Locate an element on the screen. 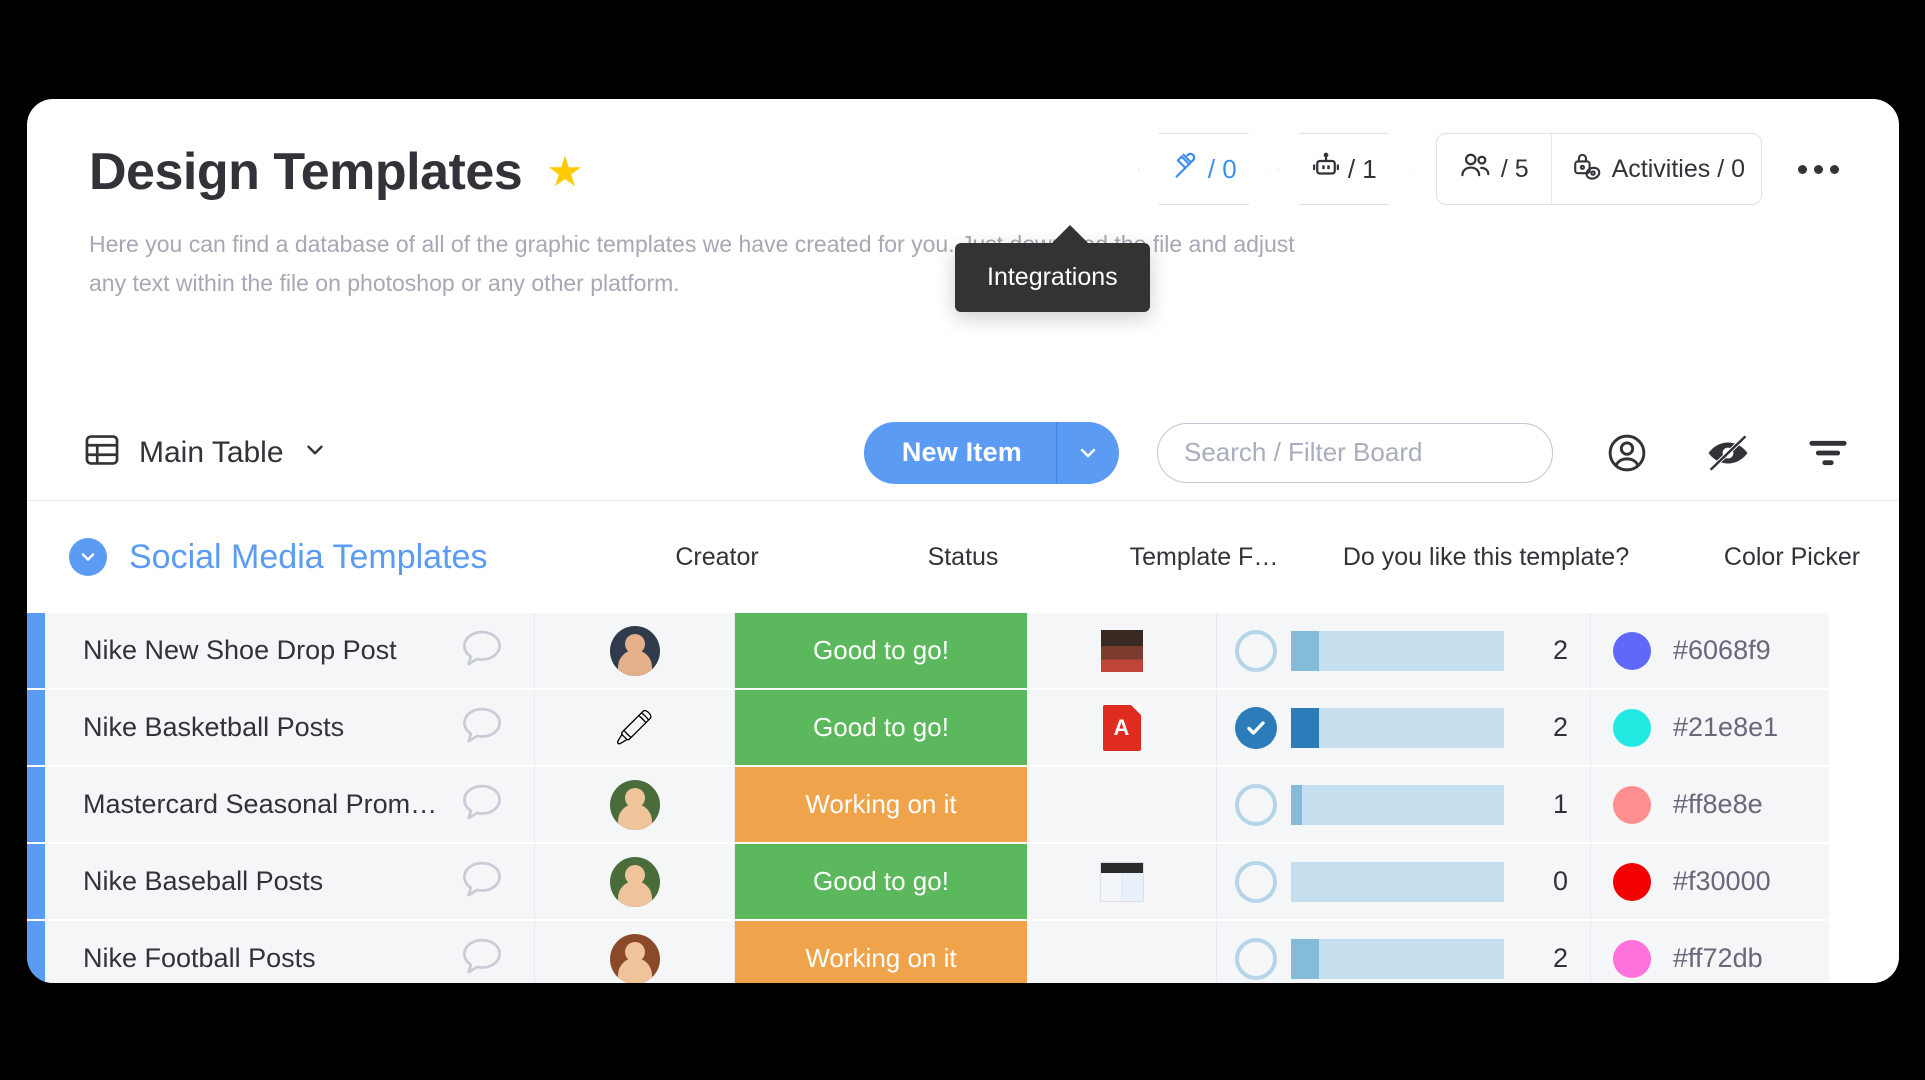  cell-template-file: A is located at coordinates (1122, 727).